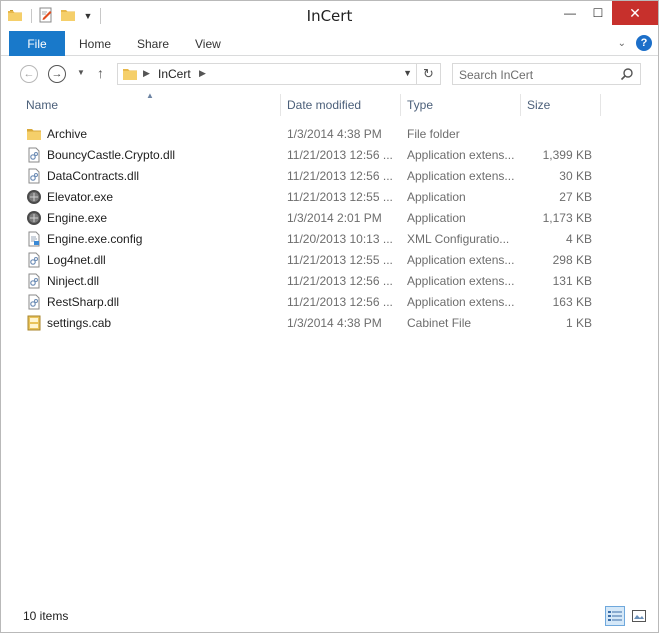  I want to click on column-date-modified: Date modified, so click(324, 105).